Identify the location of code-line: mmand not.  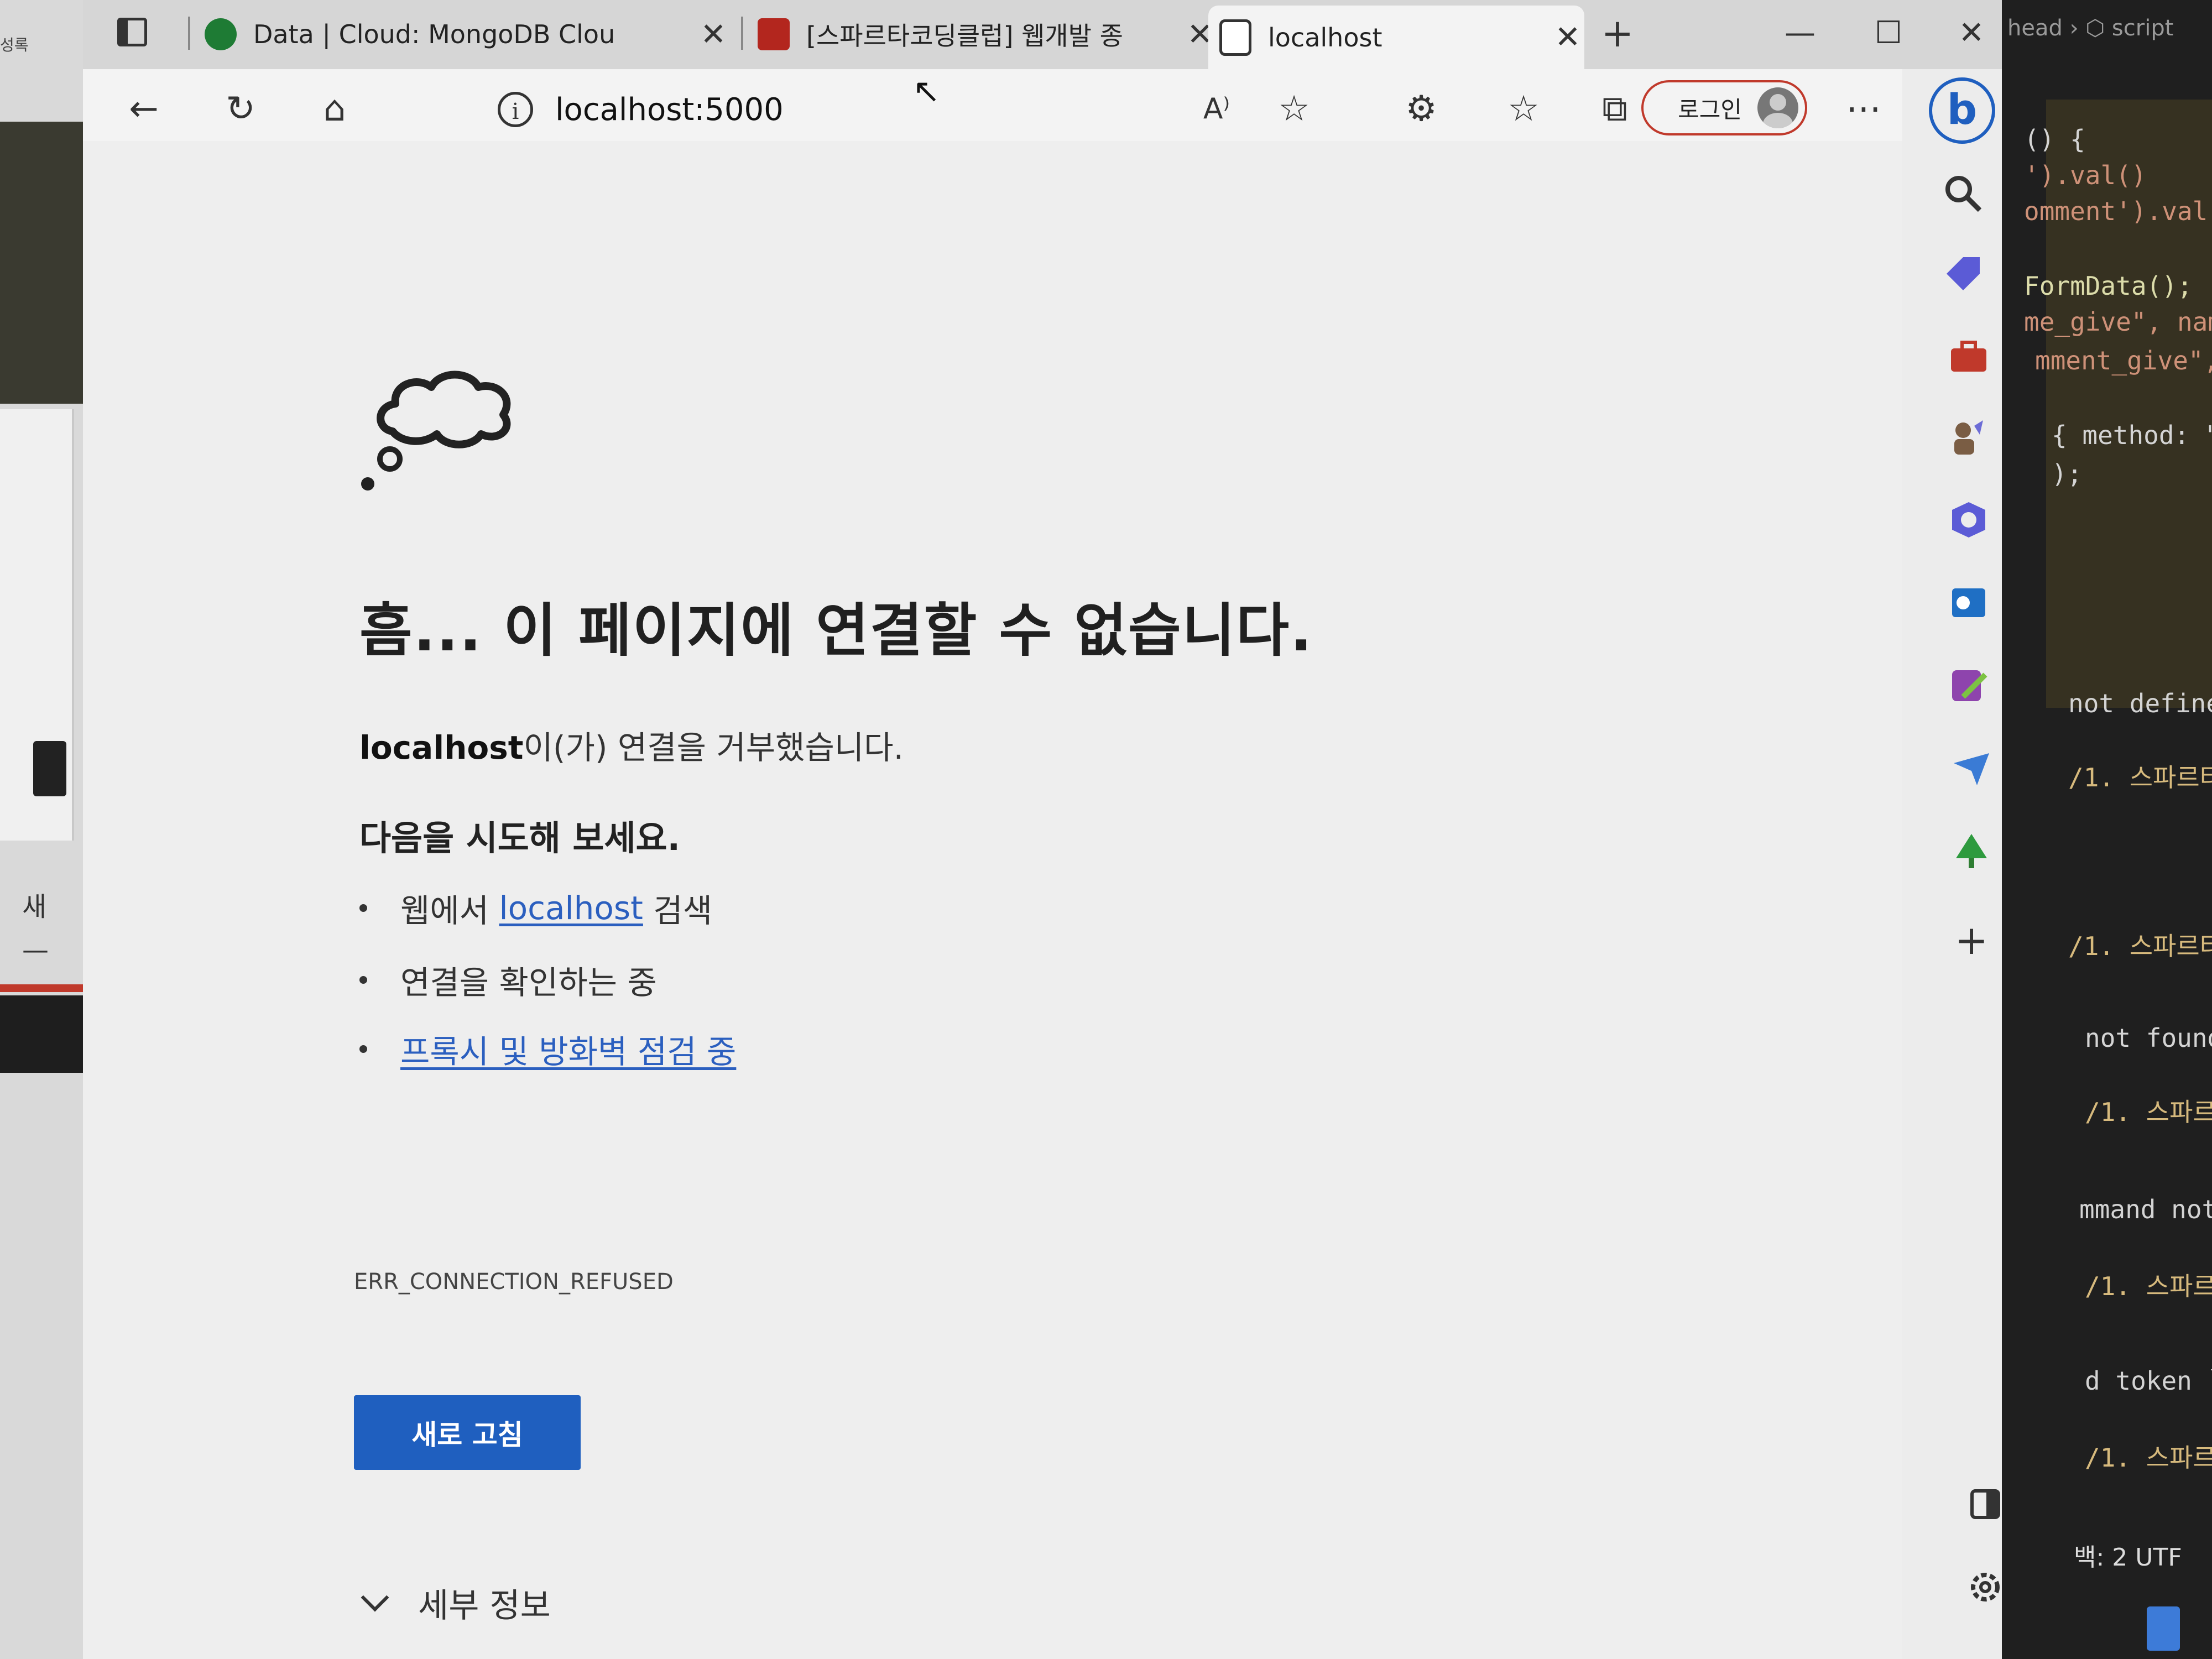
(2145, 1209).